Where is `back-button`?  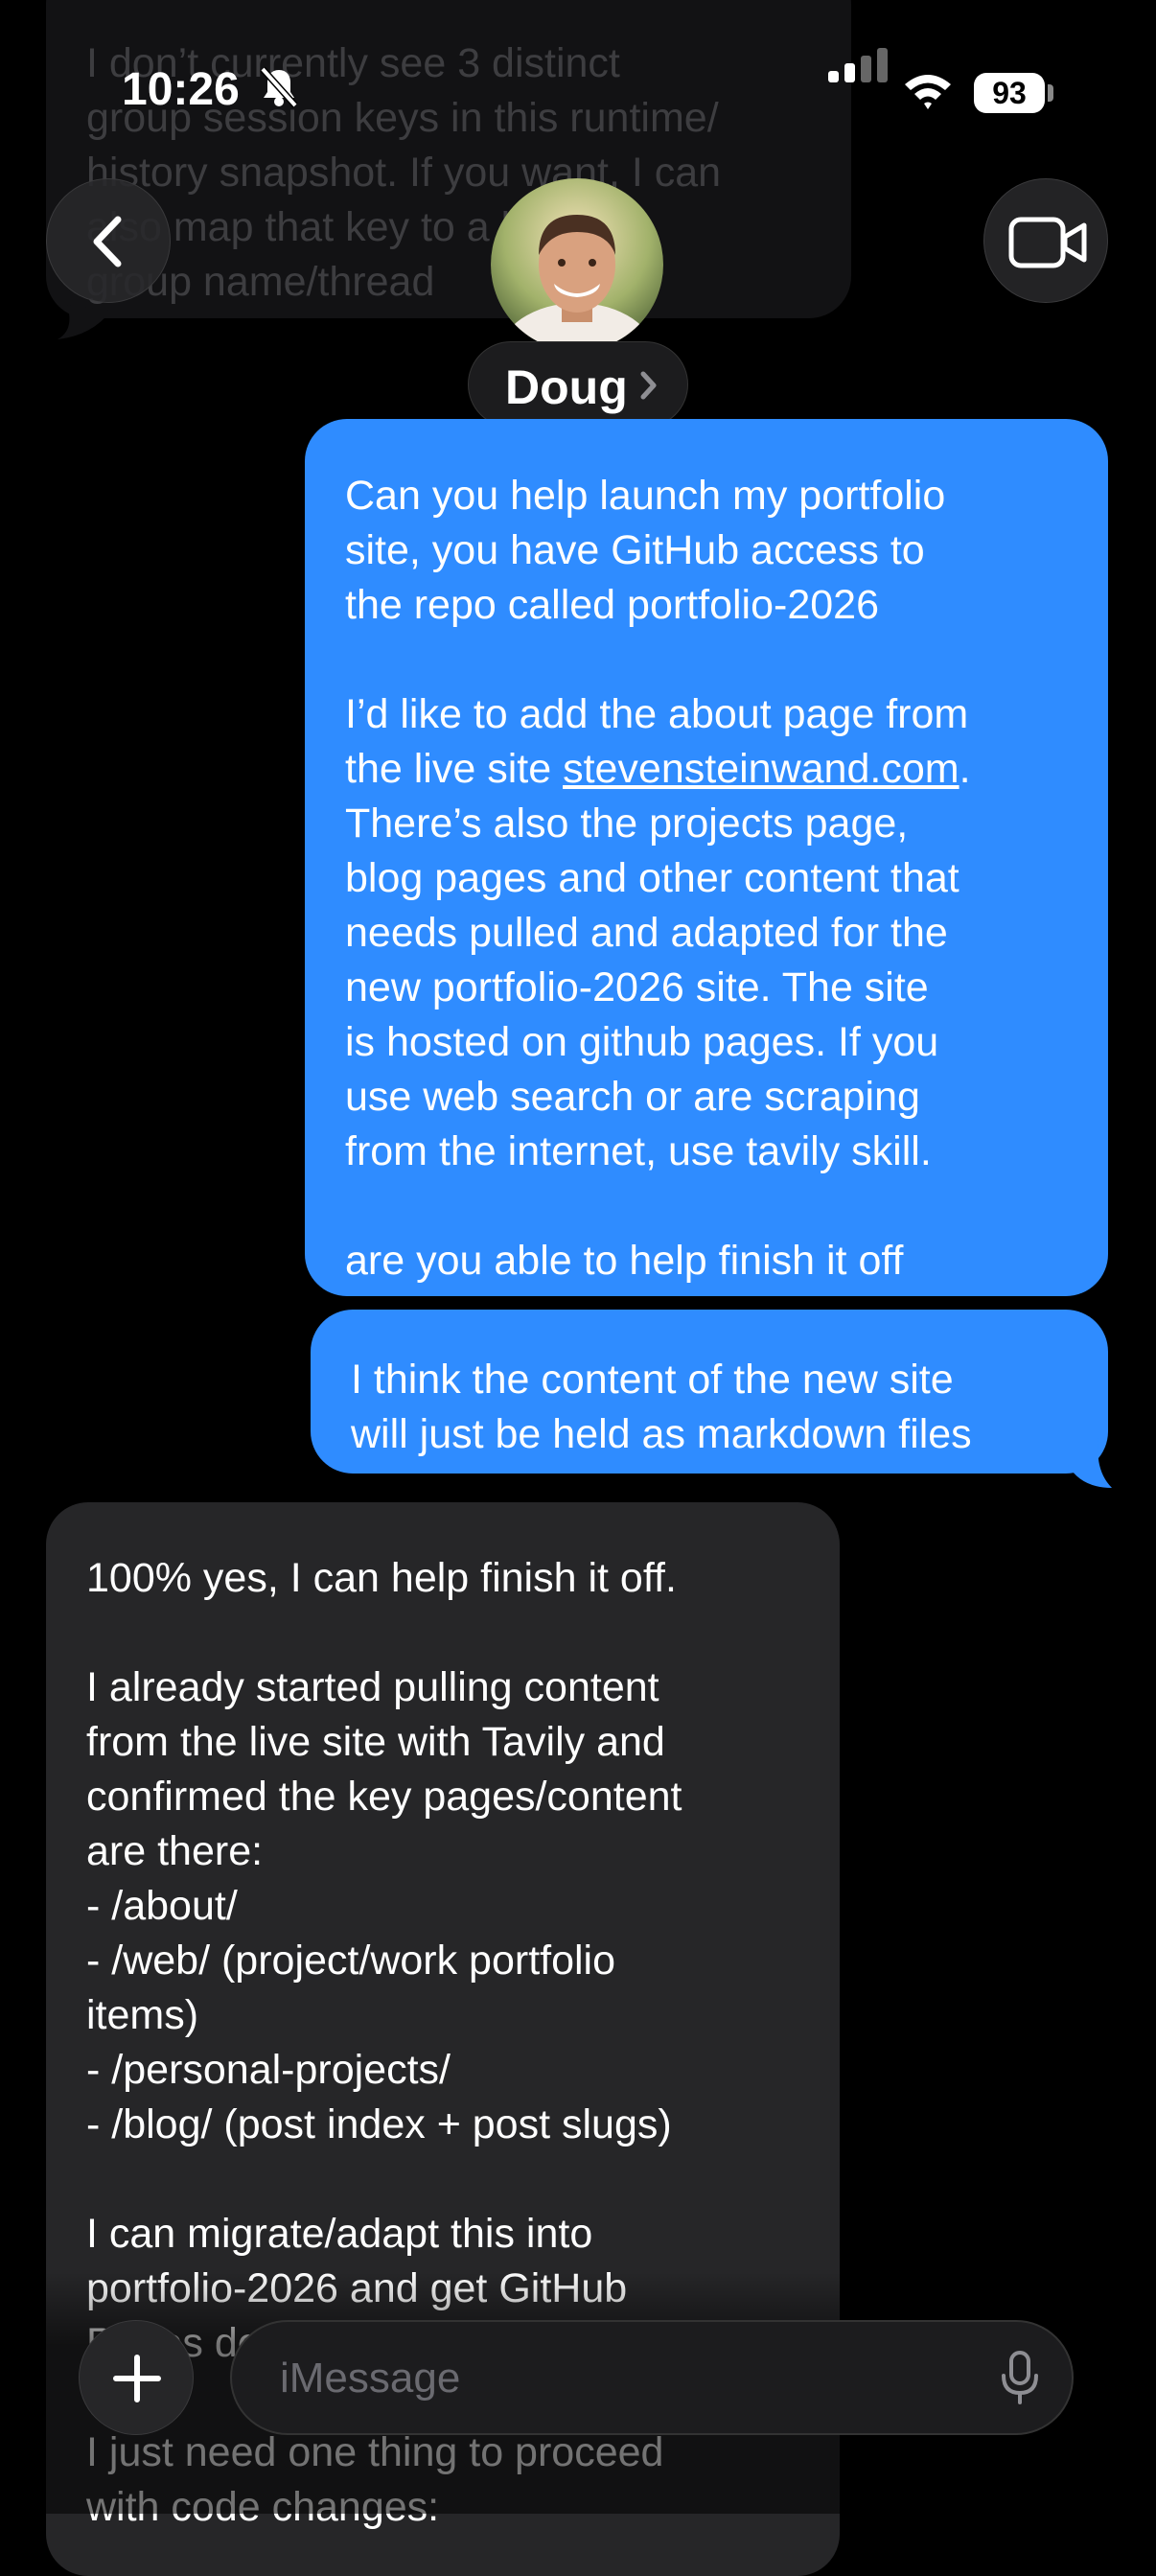 back-button is located at coordinates (108, 241).